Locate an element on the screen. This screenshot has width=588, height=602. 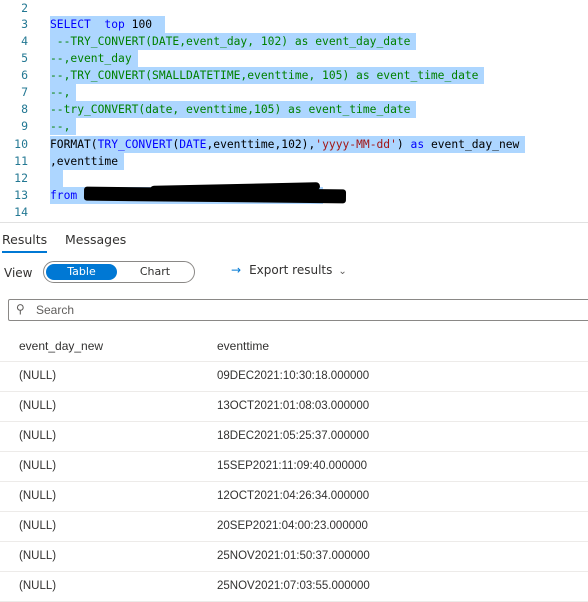
line-number: 7 is located at coordinates (24, 92).